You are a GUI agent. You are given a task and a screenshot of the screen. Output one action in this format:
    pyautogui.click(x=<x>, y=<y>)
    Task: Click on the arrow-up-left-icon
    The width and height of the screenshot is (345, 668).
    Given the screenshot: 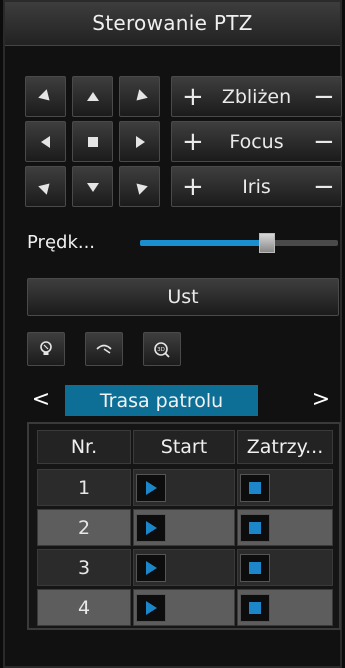 What is the action you would take?
    pyautogui.click(x=43, y=94)
    